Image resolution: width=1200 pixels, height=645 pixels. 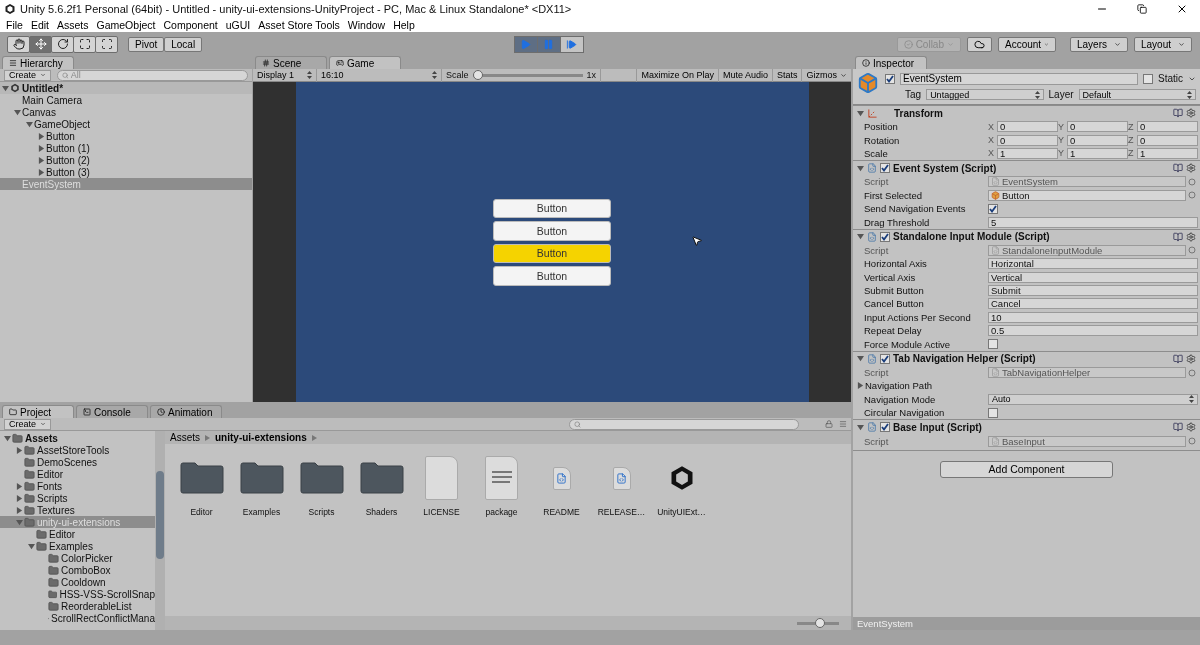 What do you see at coordinates (299, 24) in the screenshot?
I see `menu-item: Asset Store Tools` at bounding box center [299, 24].